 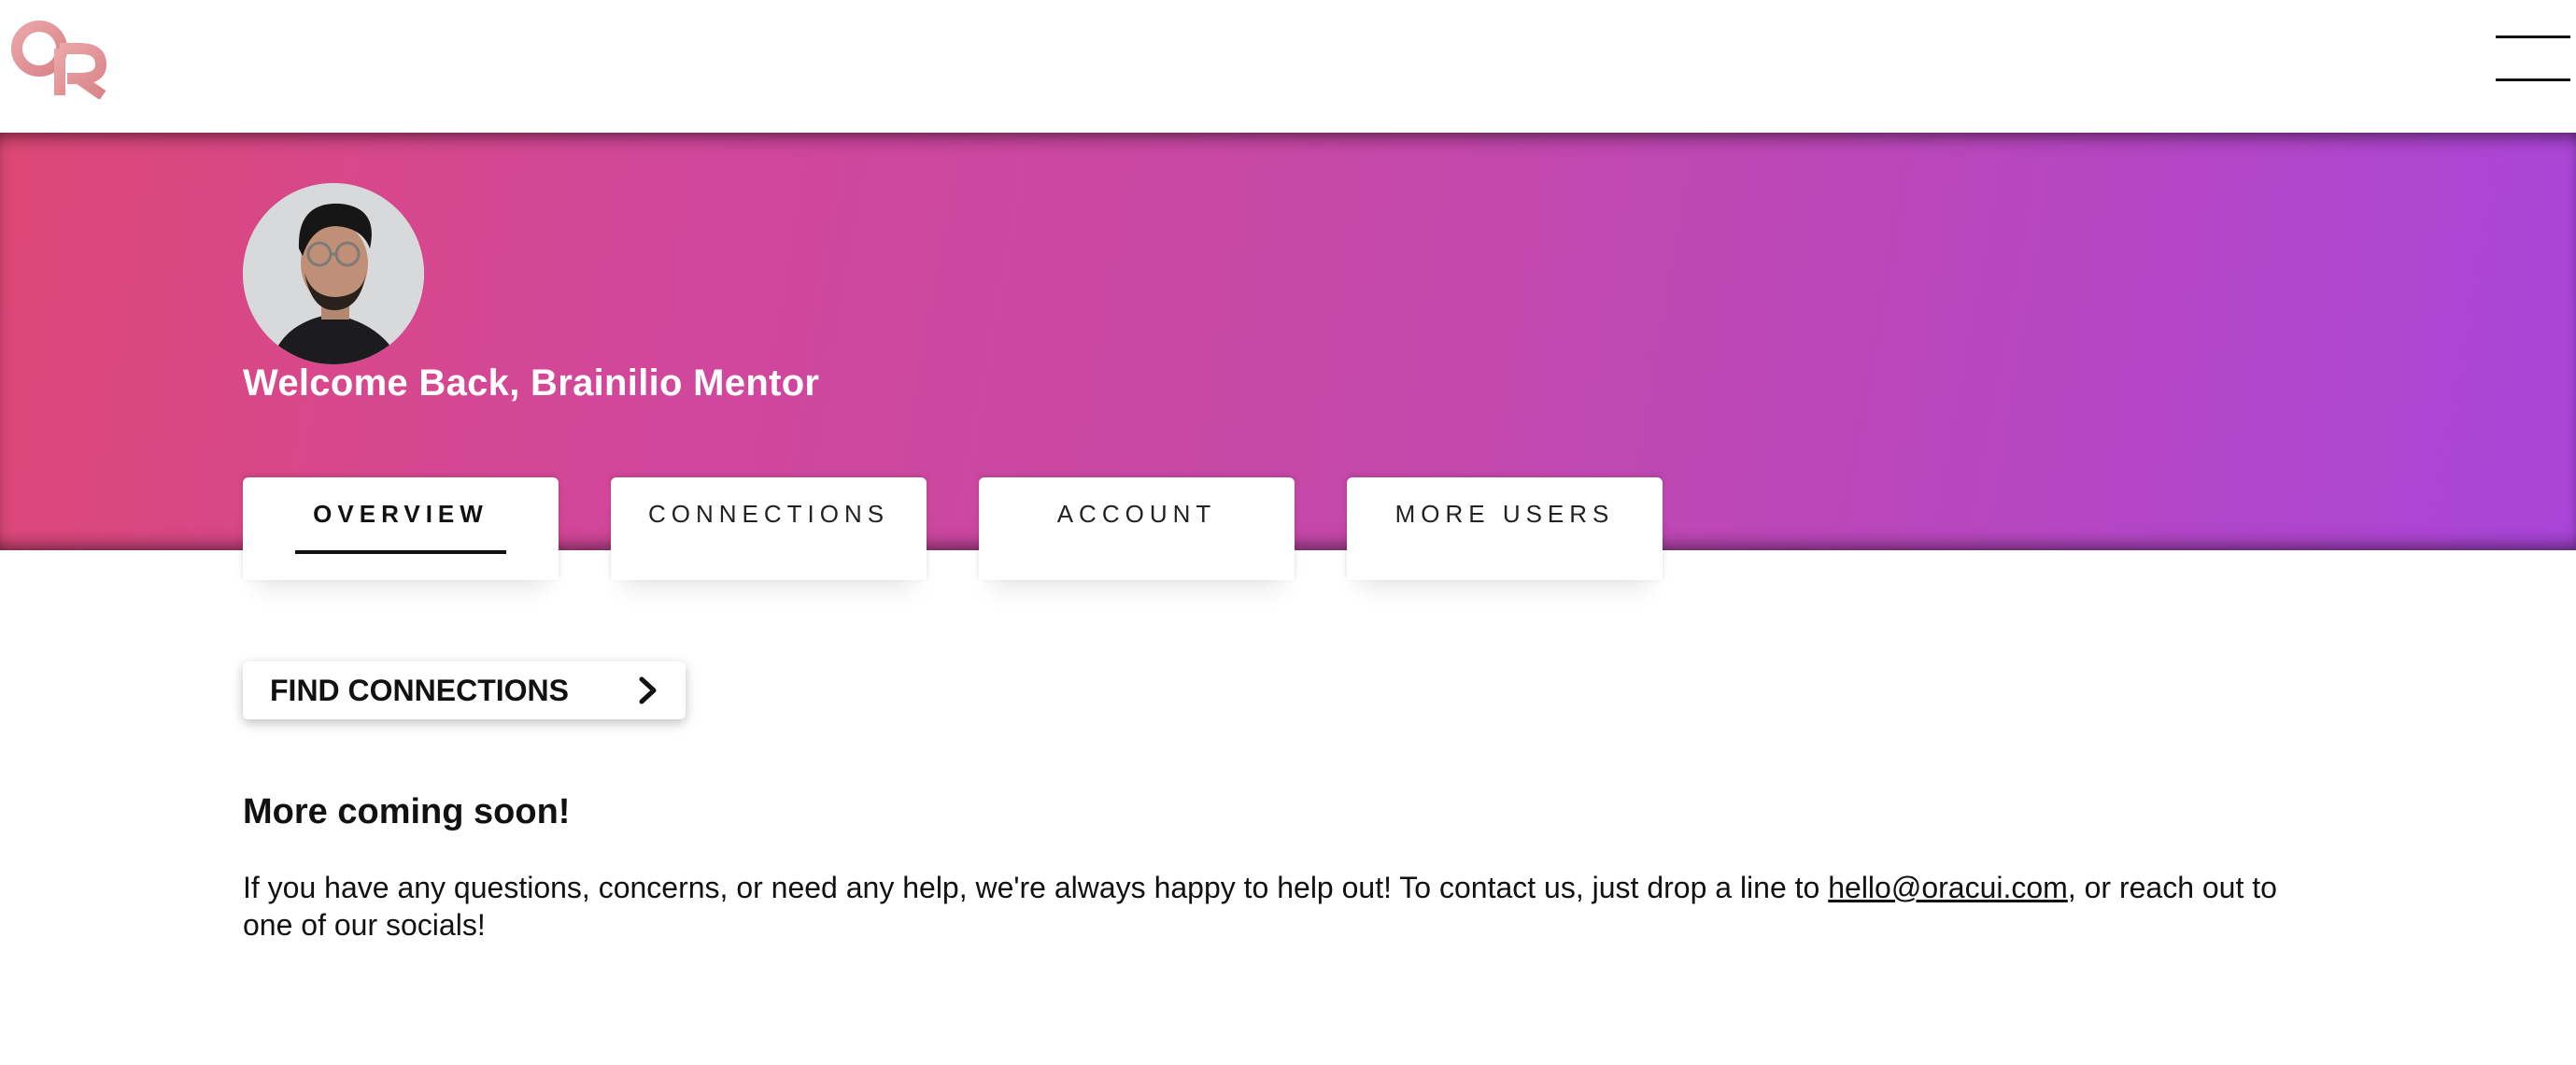 What do you see at coordinates (1504, 514) in the screenshot?
I see `tab-more-users-label: MORE USERS` at bounding box center [1504, 514].